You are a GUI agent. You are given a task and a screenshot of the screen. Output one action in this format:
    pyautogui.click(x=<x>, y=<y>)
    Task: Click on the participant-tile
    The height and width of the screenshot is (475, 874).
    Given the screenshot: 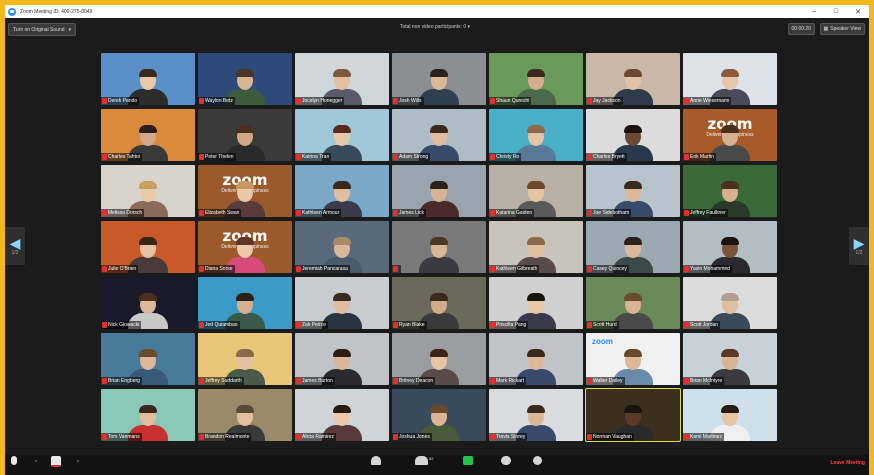 What is the action you would take?
    pyautogui.click(x=439, y=247)
    